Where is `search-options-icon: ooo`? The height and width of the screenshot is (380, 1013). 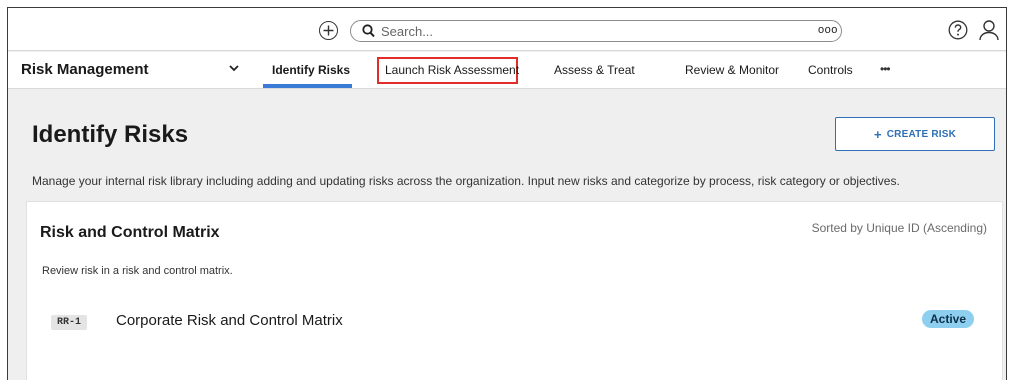 search-options-icon: ooo is located at coordinates (828, 30).